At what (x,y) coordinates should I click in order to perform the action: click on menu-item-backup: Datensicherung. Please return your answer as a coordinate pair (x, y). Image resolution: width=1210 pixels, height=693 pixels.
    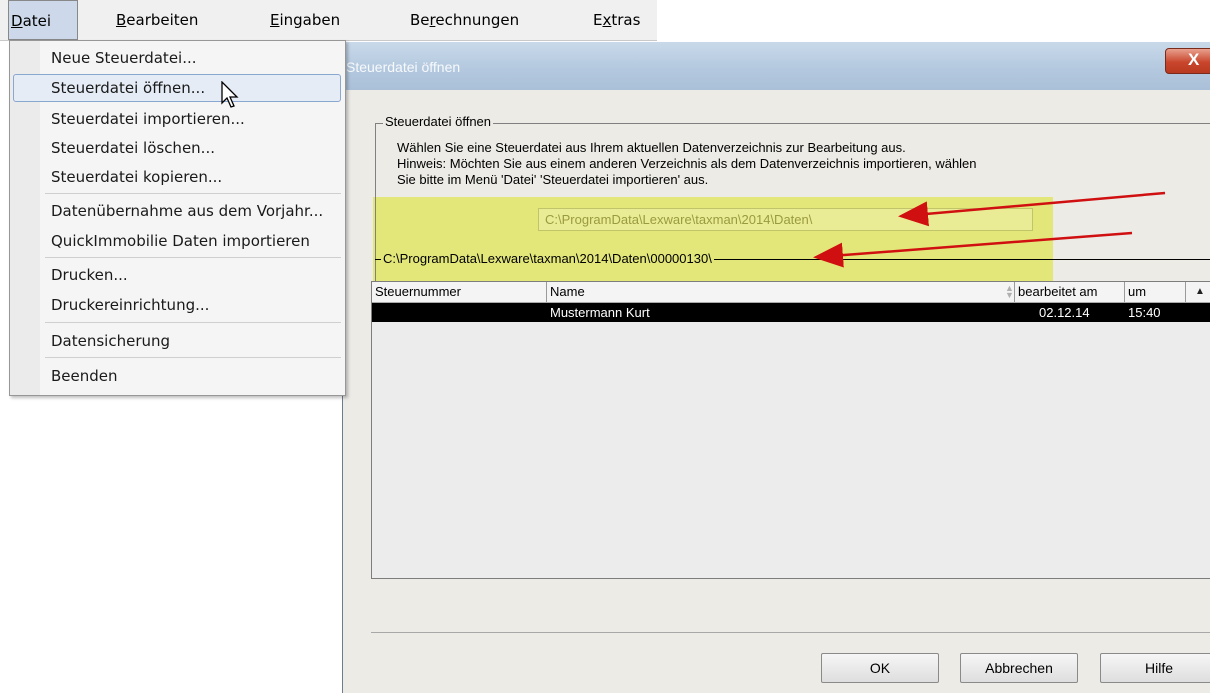
    Looking at the image, I should click on (177, 341).